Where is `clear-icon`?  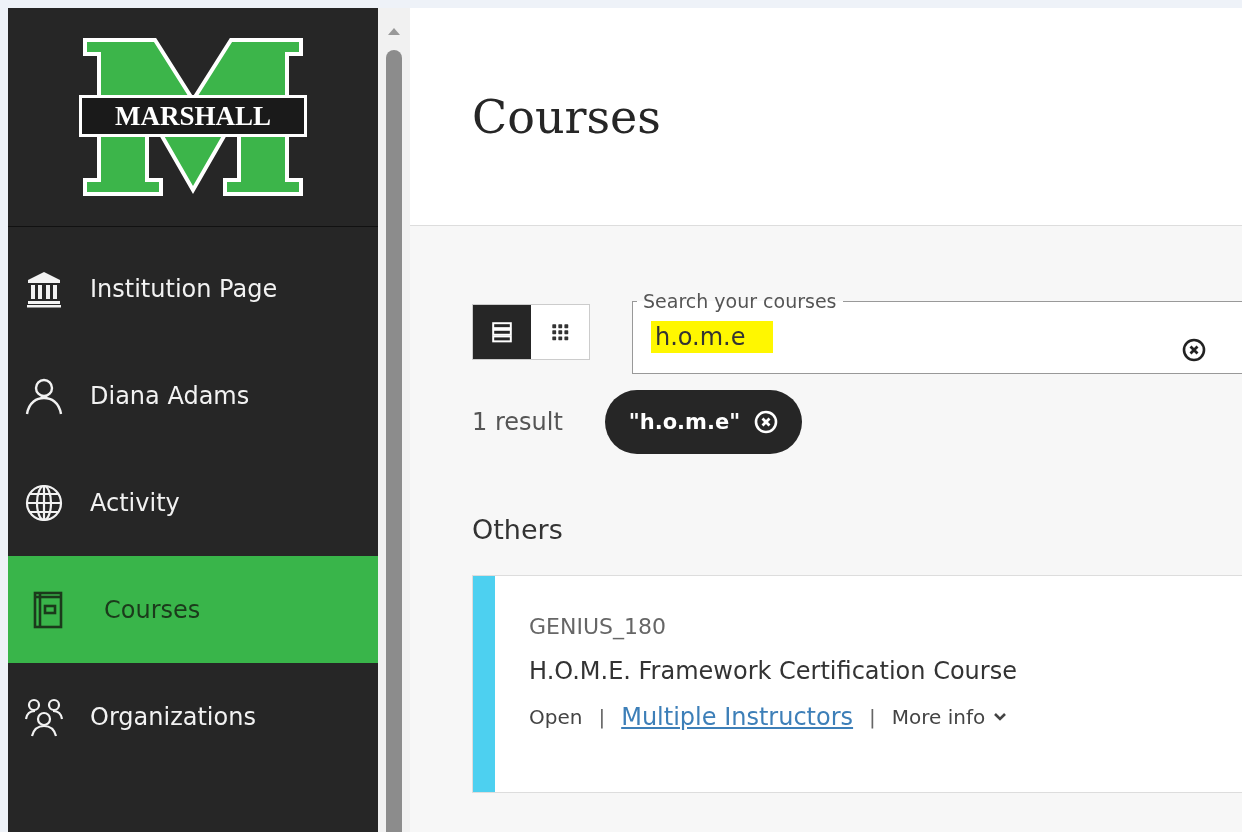 clear-icon is located at coordinates (1194, 350).